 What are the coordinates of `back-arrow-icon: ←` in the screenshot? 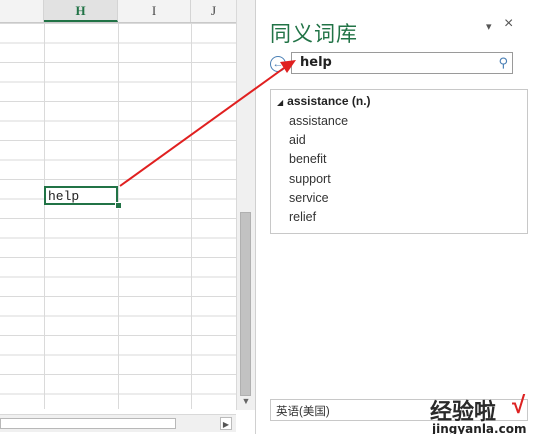 It's located at (278, 64).